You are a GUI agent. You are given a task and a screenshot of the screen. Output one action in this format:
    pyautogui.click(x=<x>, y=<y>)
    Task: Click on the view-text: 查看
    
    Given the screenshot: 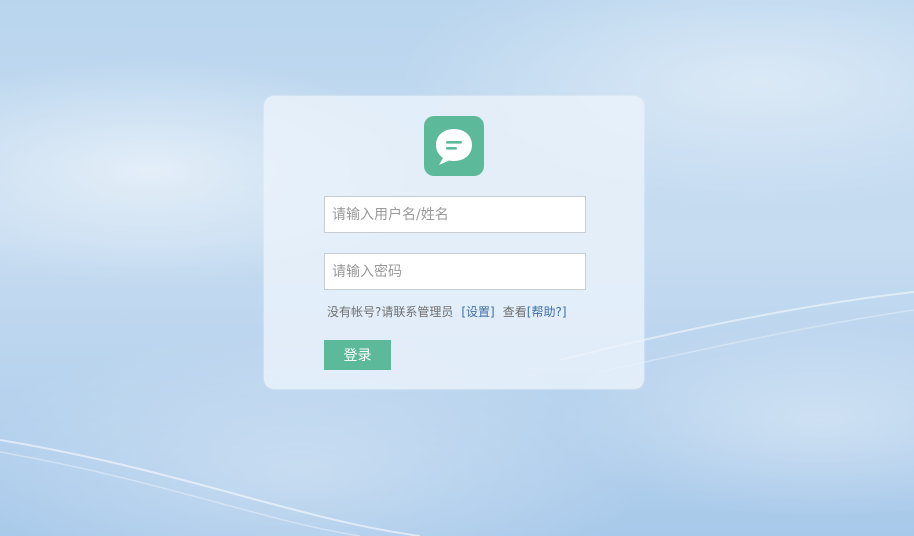 What is the action you would take?
    pyautogui.click(x=514, y=312)
    